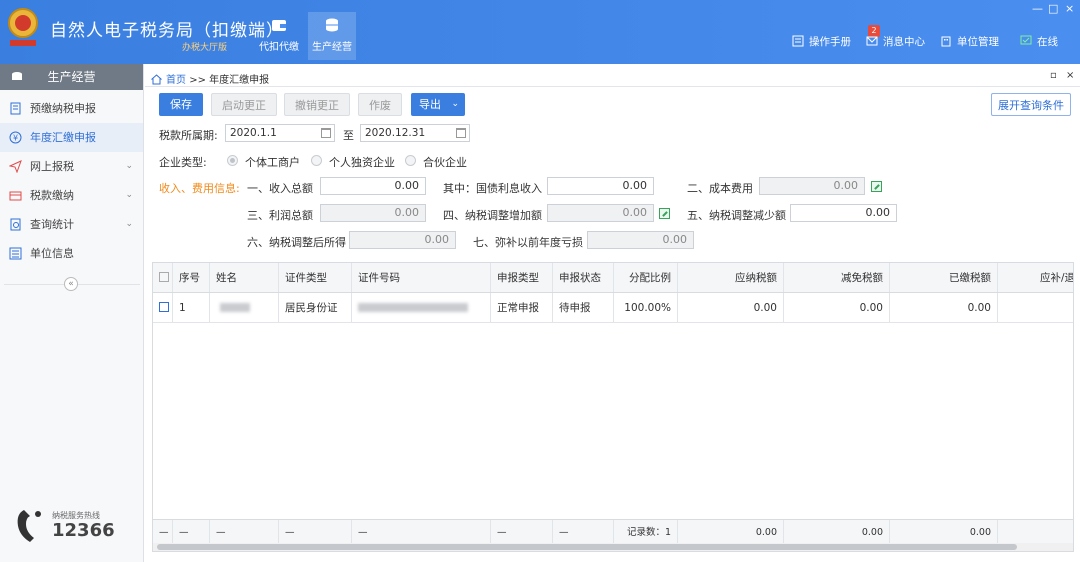 This screenshot has width=1080, height=562. Describe the element at coordinates (837, 277) in the screenshot. I see `col-header: 减免税额` at that location.